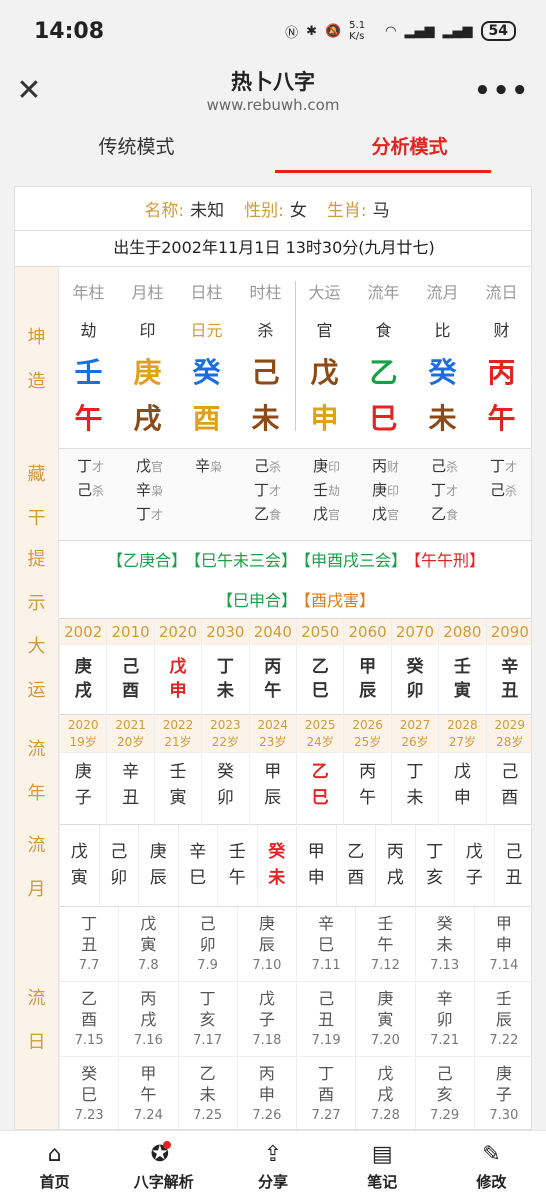 This screenshot has width=546, height=1200. What do you see at coordinates (326, 491) in the screenshot?
I see `canggan-entry: 壬劫` at bounding box center [326, 491].